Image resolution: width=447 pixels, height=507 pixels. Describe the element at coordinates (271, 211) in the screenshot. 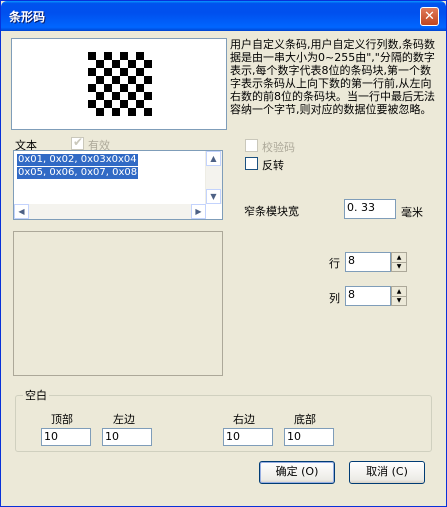

I see `narrow-width-label: 窄条模块宽` at that location.